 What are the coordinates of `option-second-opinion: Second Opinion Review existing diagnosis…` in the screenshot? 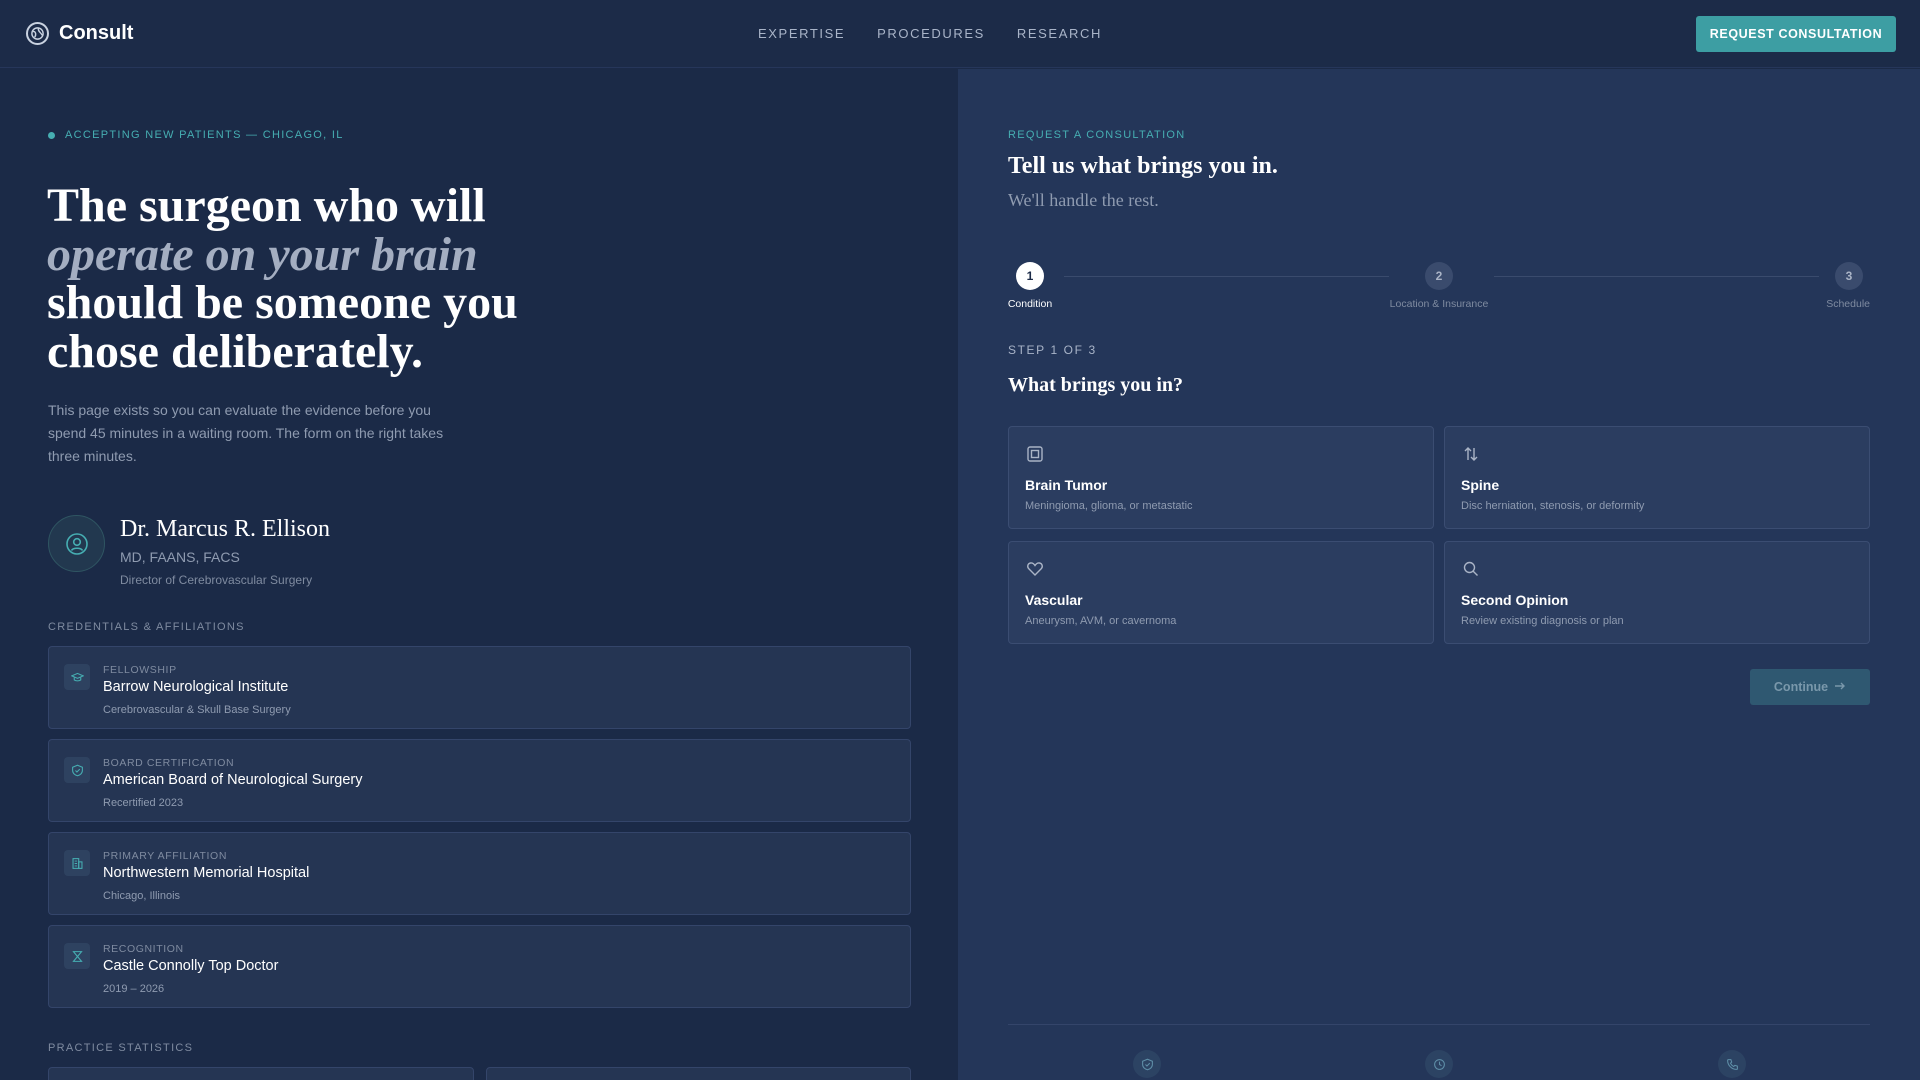 It's located at (1657, 592).